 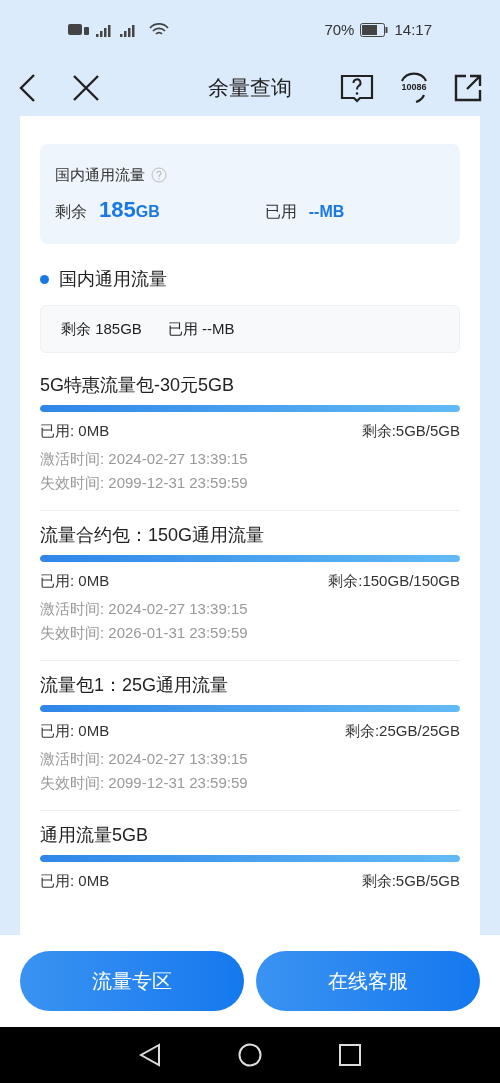 I want to click on remaining-value: 185GB, so click(x=129, y=209).